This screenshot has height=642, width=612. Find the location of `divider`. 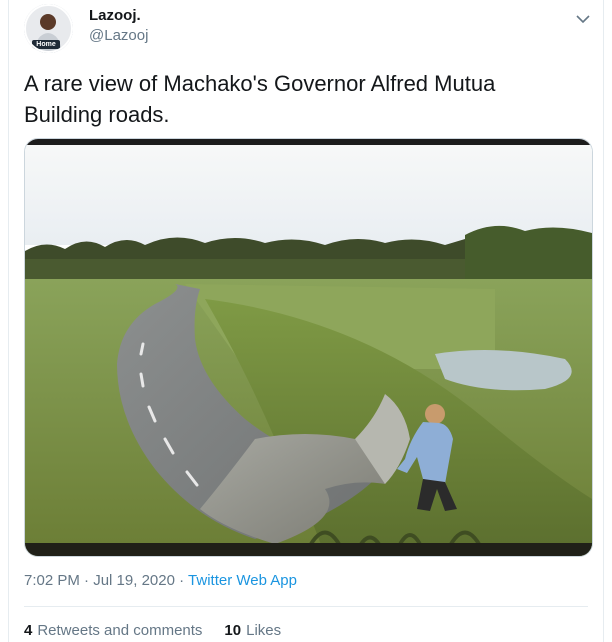

divider is located at coordinates (306, 606).